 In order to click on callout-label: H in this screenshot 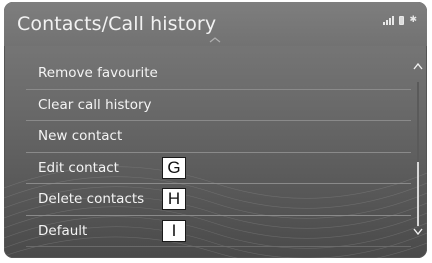, I will do `click(174, 199)`.